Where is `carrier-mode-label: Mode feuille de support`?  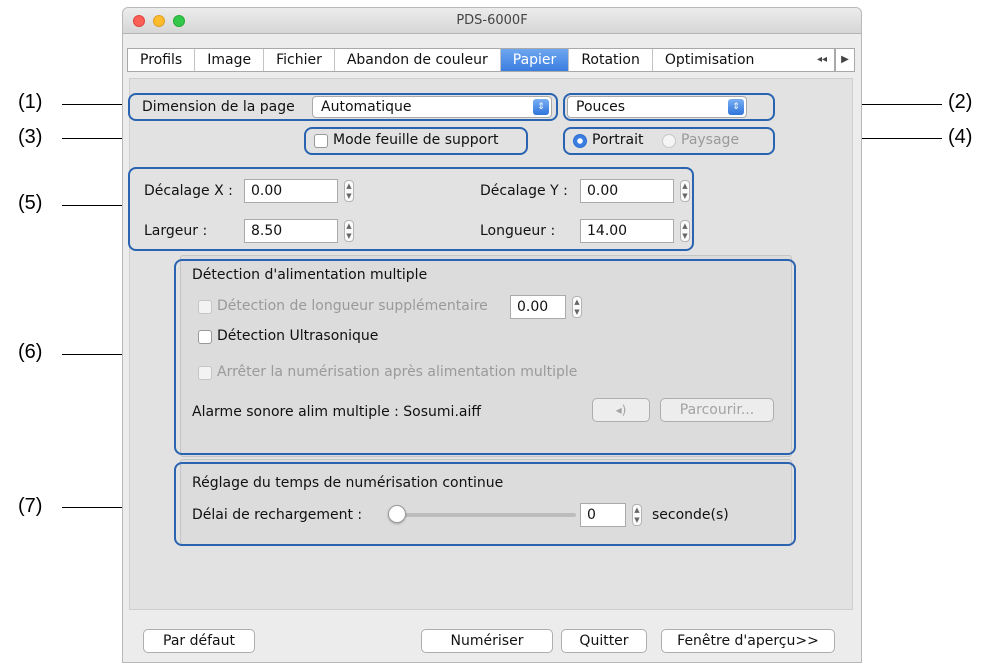
carrier-mode-label: Mode feuille de support is located at coordinates (416, 140).